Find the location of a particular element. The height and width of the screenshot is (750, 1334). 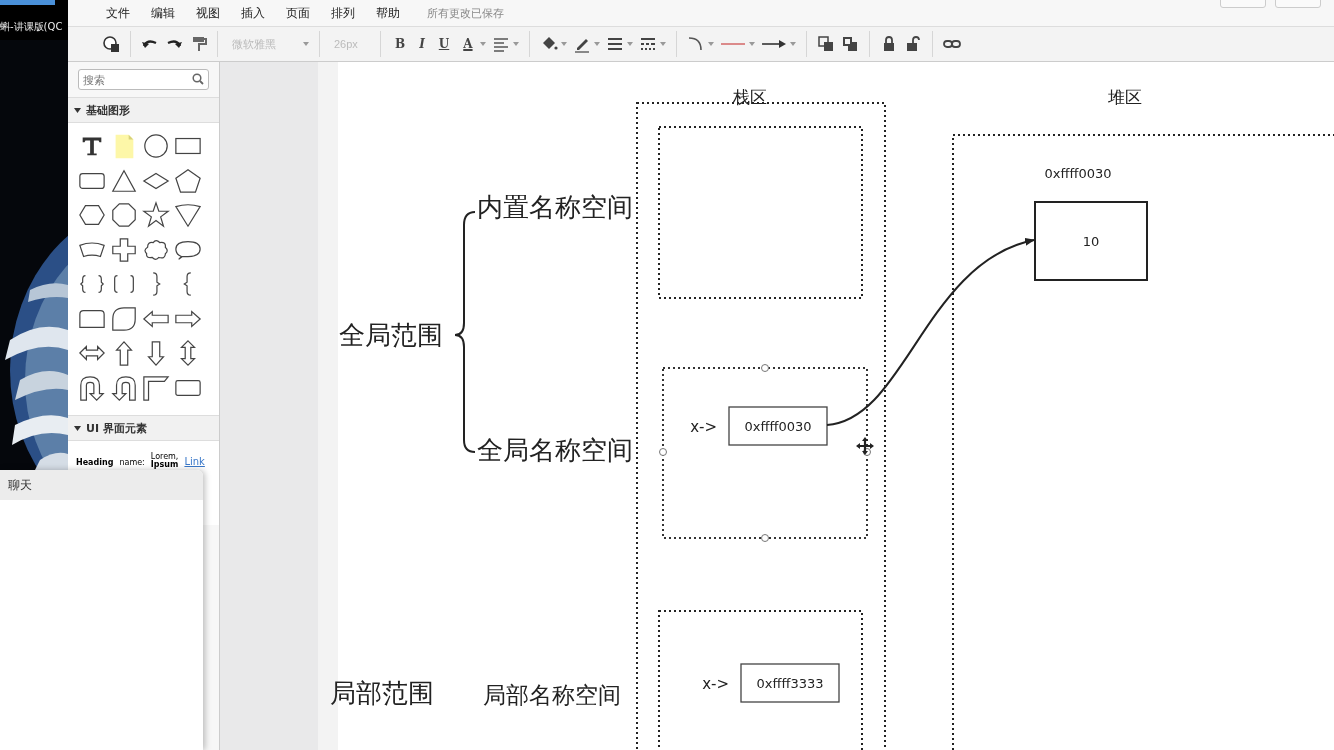

cross-icon is located at coordinates (124, 249).